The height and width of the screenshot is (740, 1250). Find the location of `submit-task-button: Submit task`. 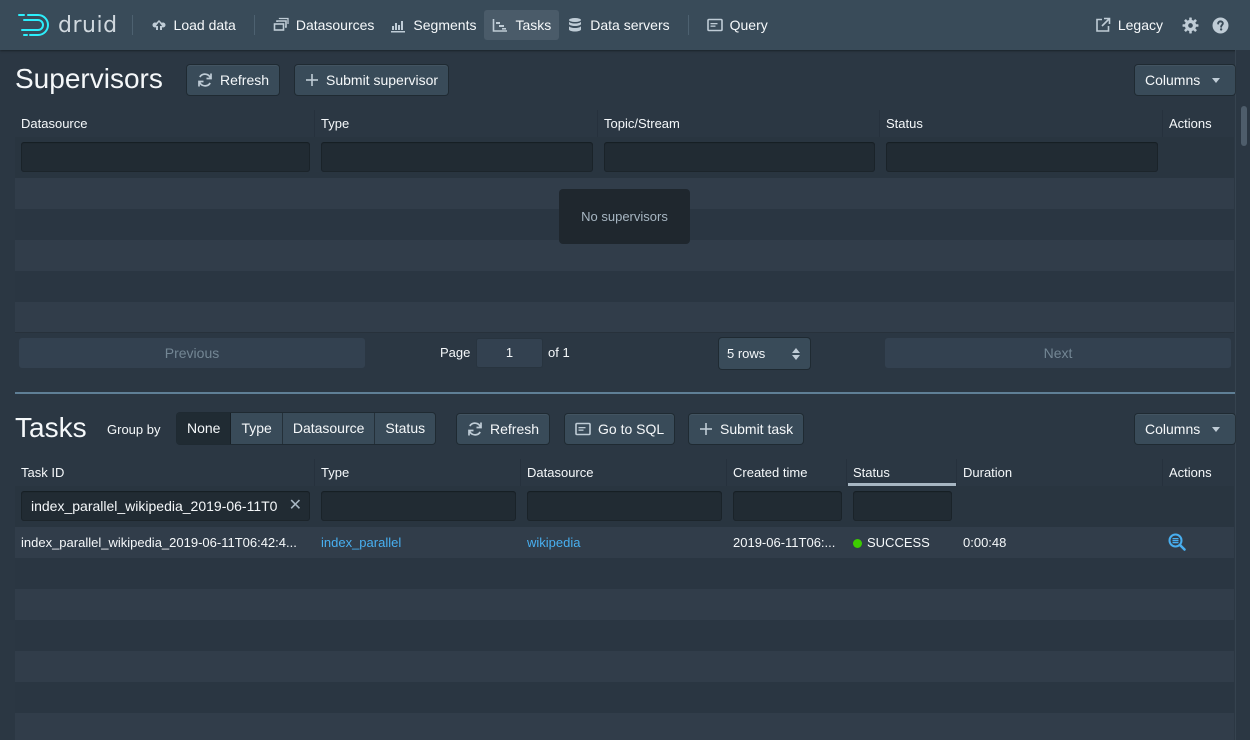

submit-task-button: Submit task is located at coordinates (746, 429).